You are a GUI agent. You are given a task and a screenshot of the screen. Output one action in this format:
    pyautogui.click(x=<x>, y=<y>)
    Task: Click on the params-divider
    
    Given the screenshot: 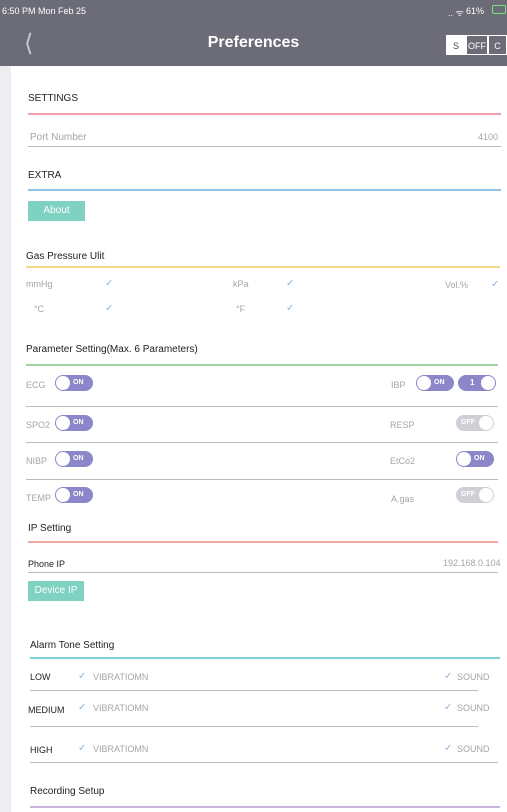 What is the action you would take?
    pyautogui.click(x=262, y=365)
    